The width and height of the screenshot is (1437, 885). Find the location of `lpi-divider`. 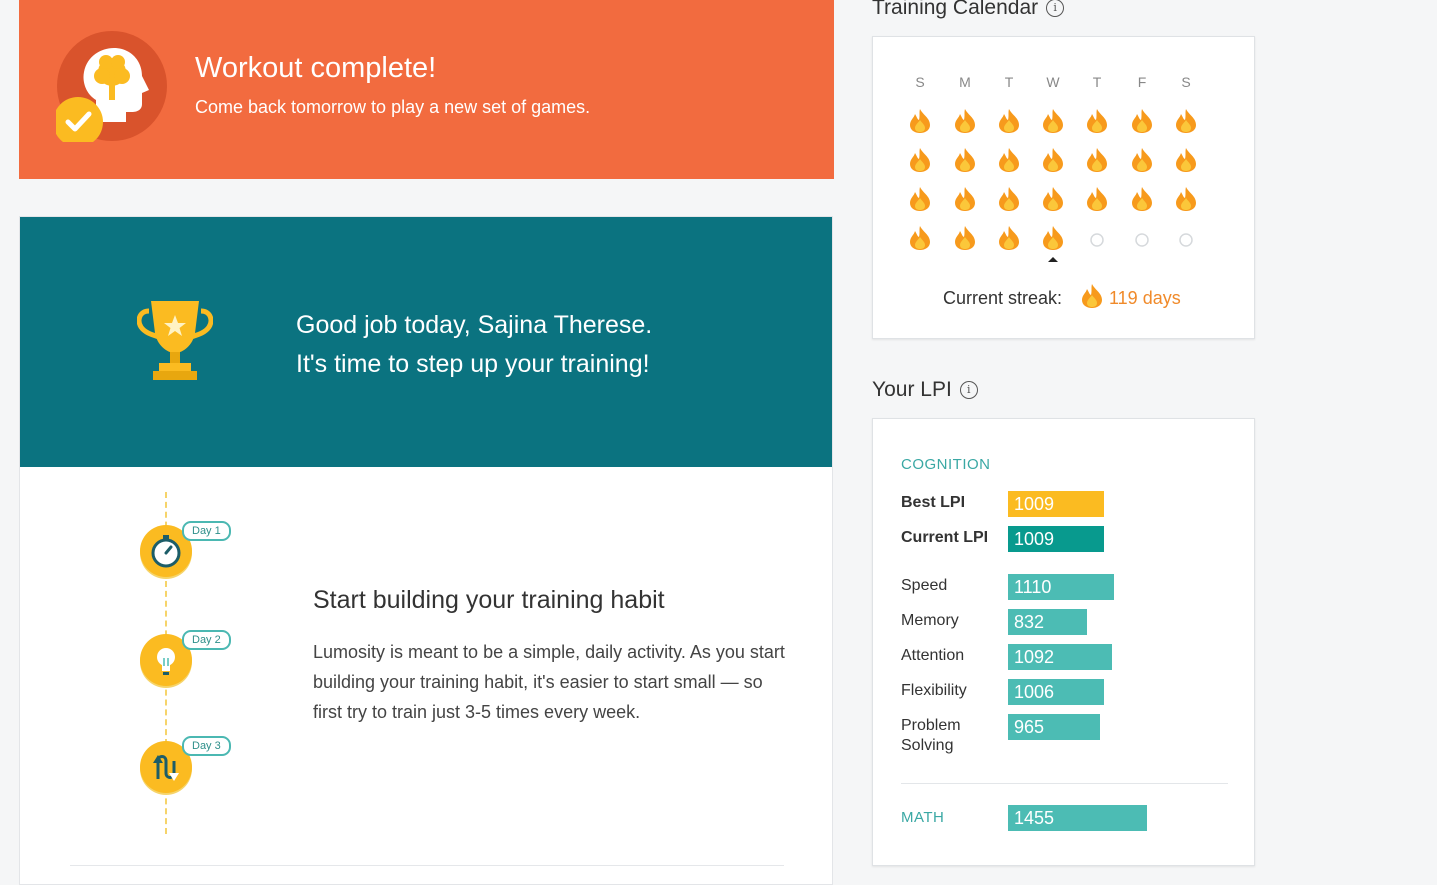

lpi-divider is located at coordinates (1064, 783).